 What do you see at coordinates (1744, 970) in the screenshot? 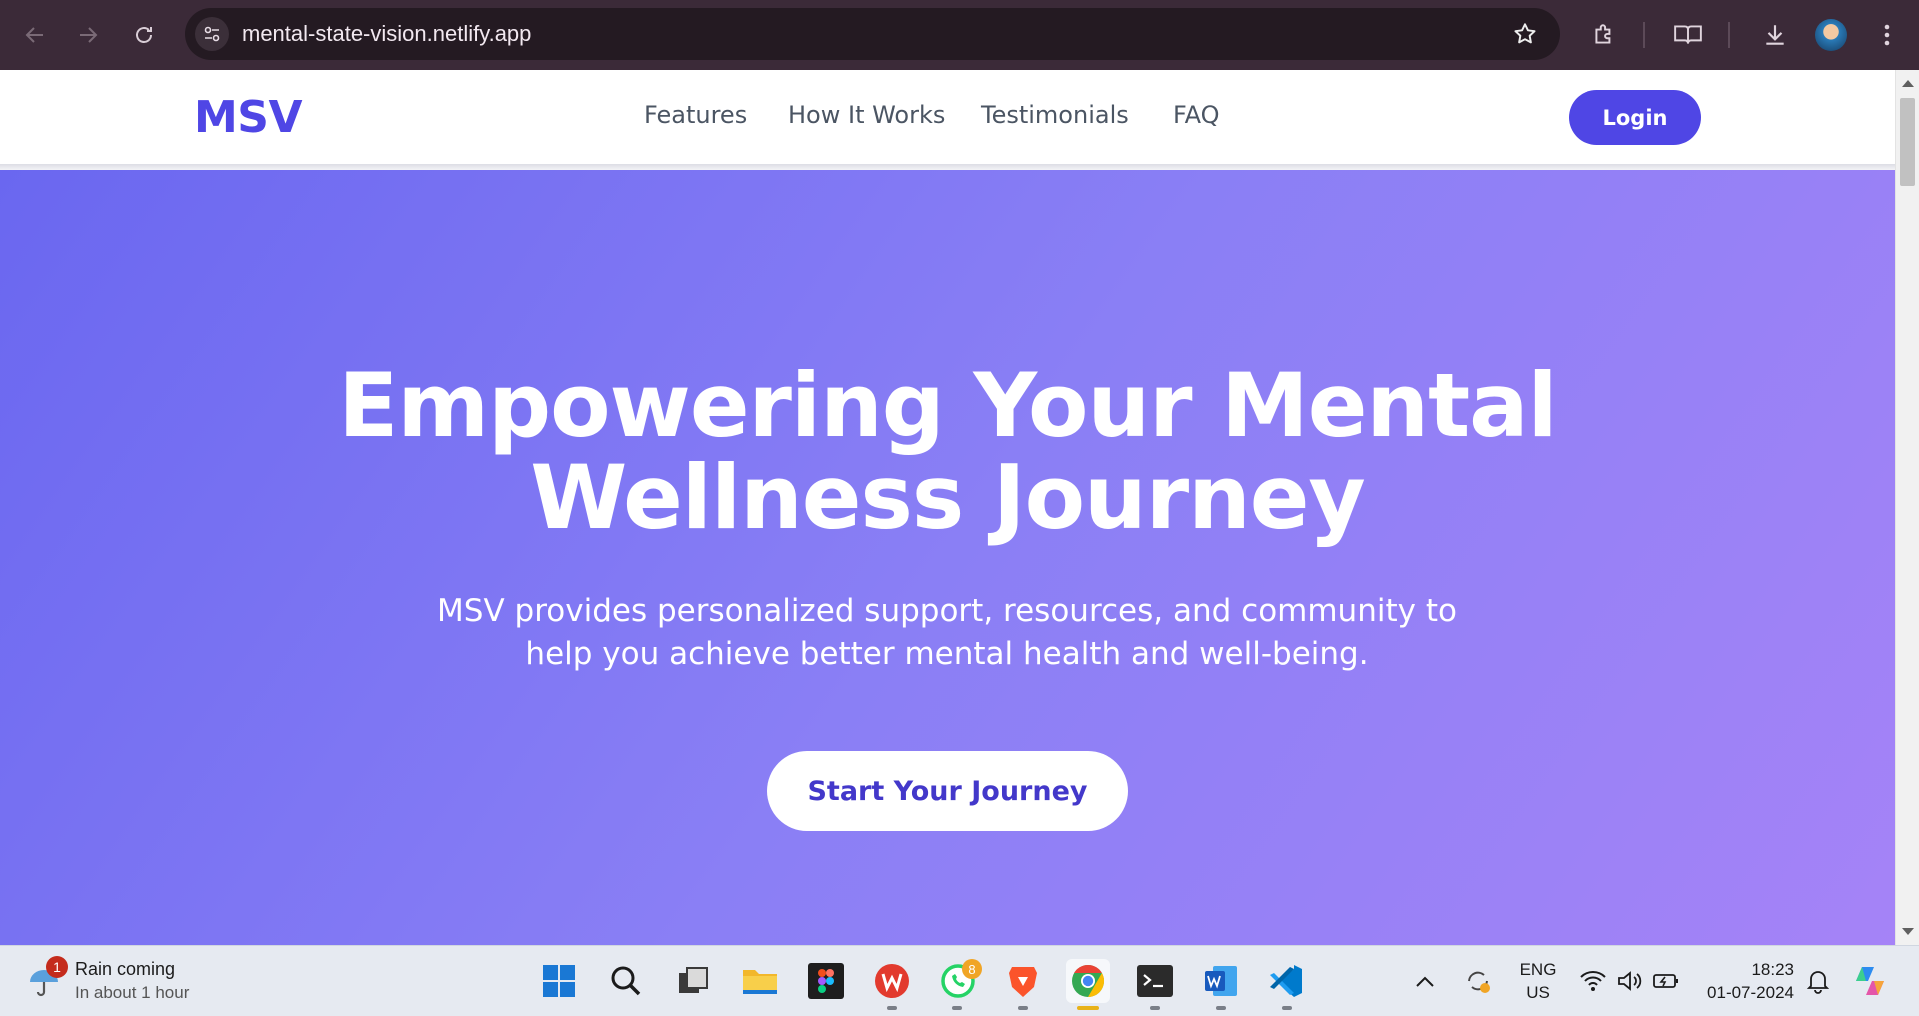
I see `clock-time: 18:23` at bounding box center [1744, 970].